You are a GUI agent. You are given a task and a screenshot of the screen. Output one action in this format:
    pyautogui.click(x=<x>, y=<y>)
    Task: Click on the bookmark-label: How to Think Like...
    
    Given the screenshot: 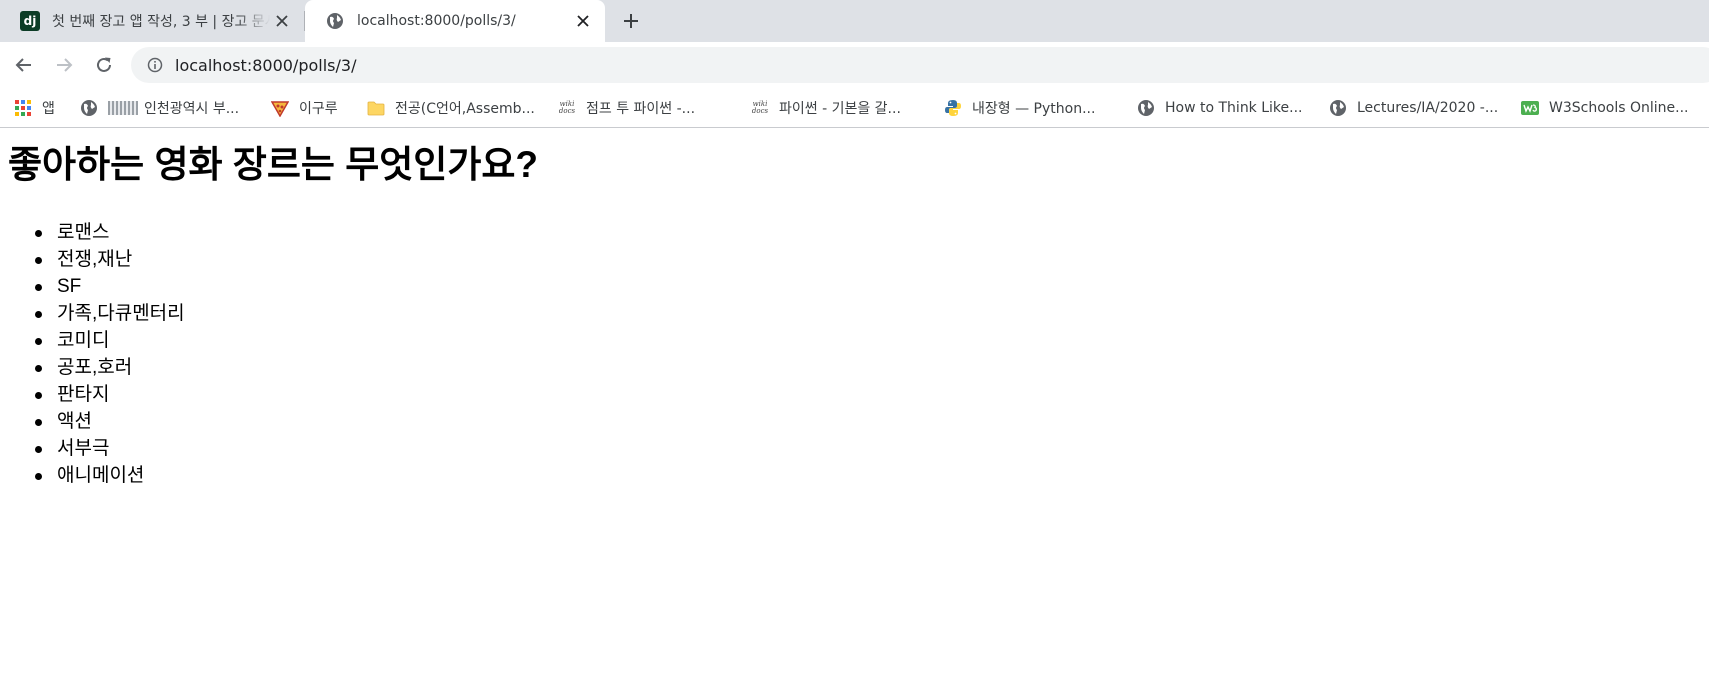 What is the action you would take?
    pyautogui.click(x=1234, y=108)
    